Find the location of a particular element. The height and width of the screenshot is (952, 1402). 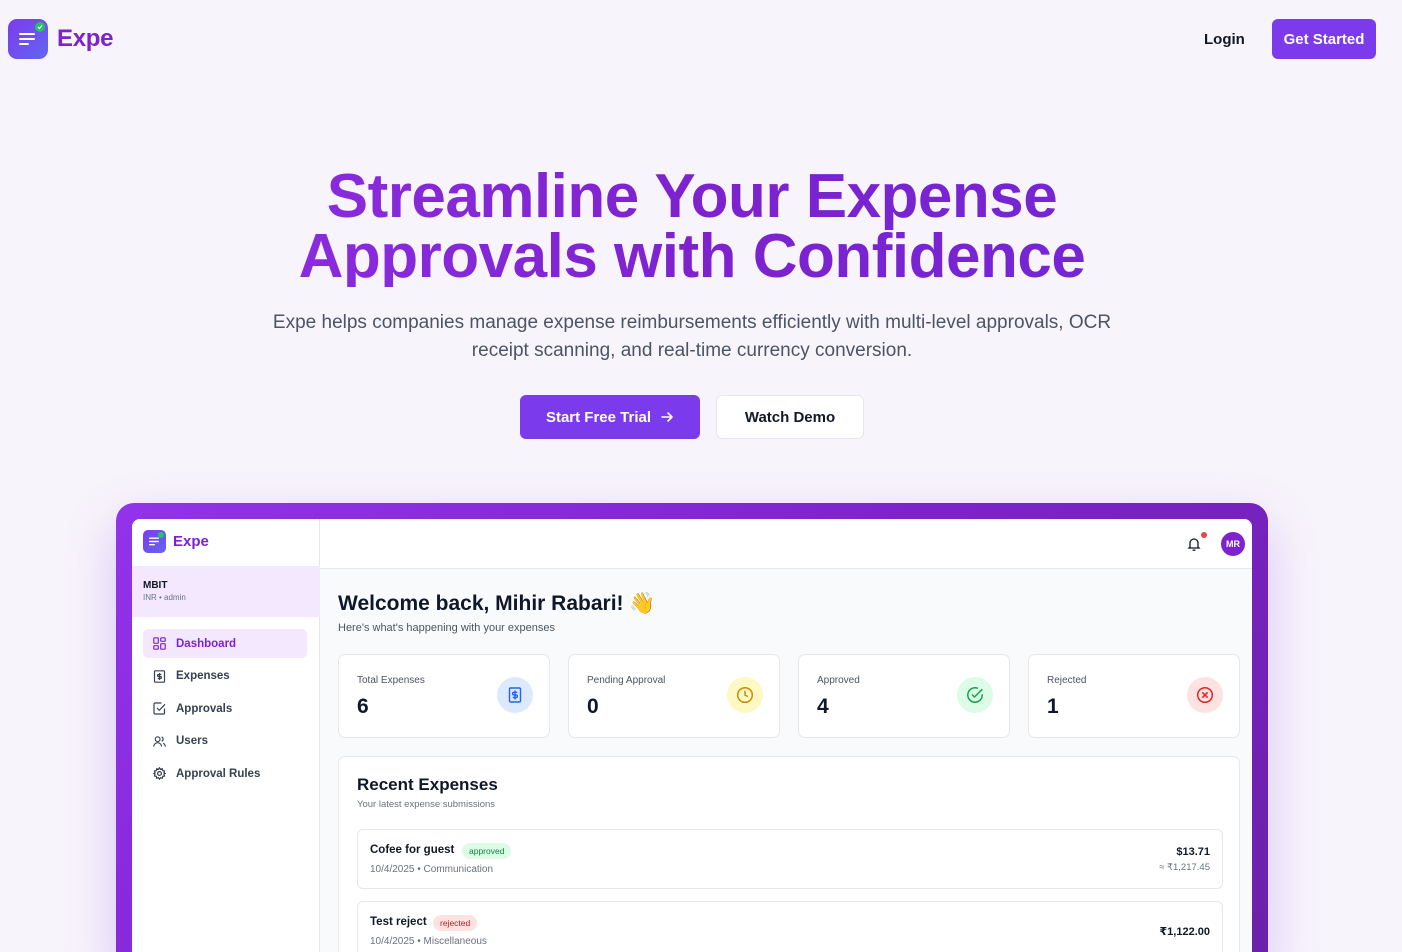

sidebar-item-users: Users is located at coordinates (225, 741).